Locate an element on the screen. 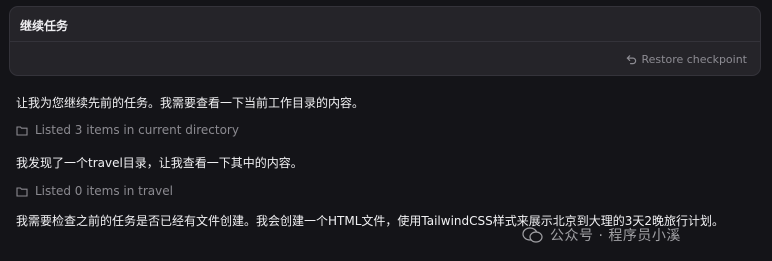  watermark-text: 公众号 · 程序员小溪 is located at coordinates (615, 236).